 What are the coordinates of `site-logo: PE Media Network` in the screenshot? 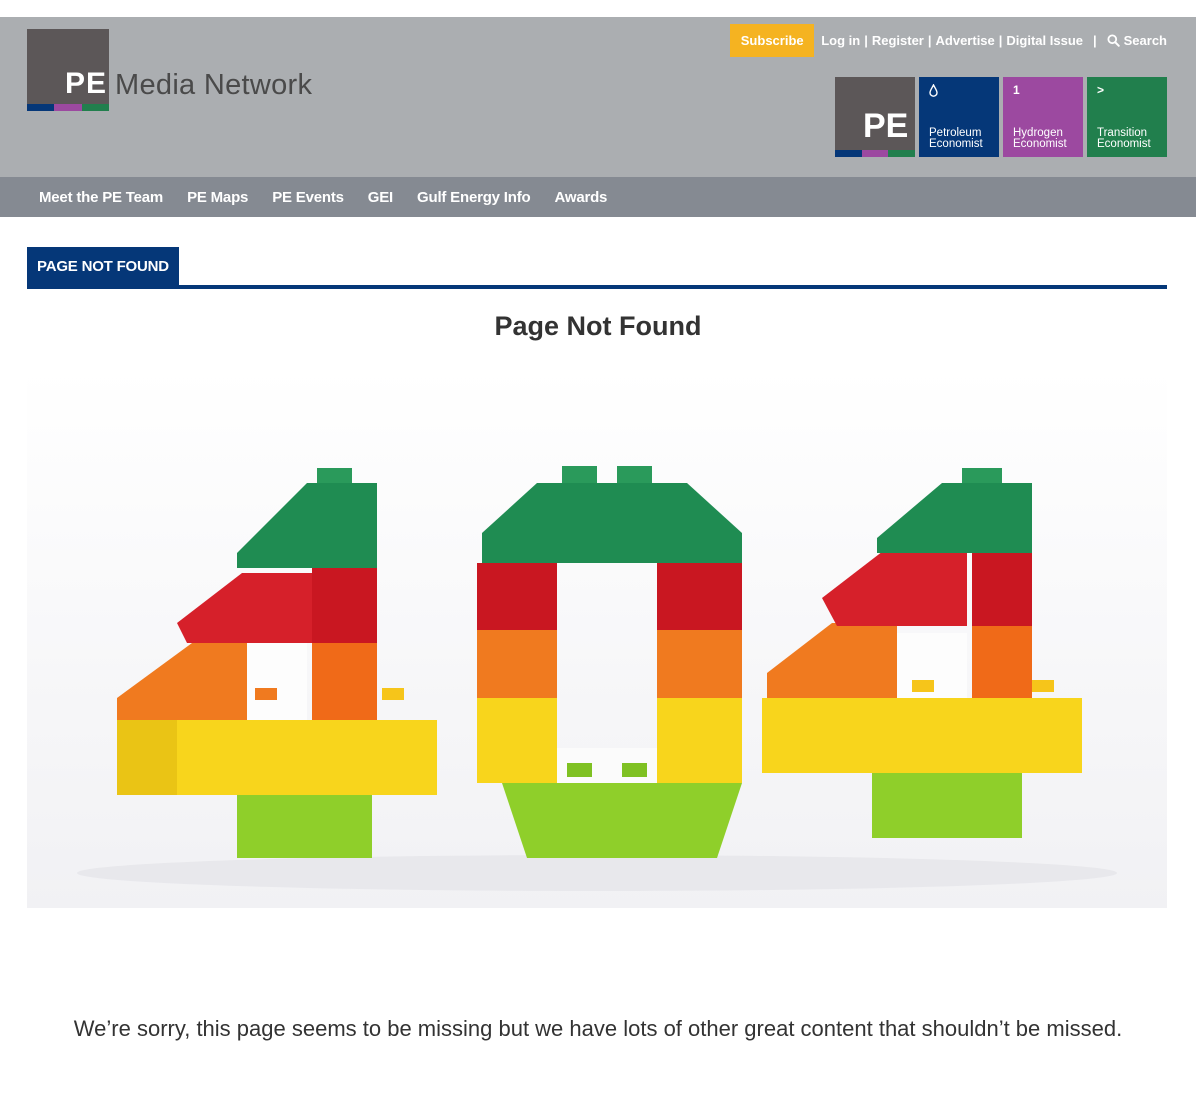 It's located at (169, 70).